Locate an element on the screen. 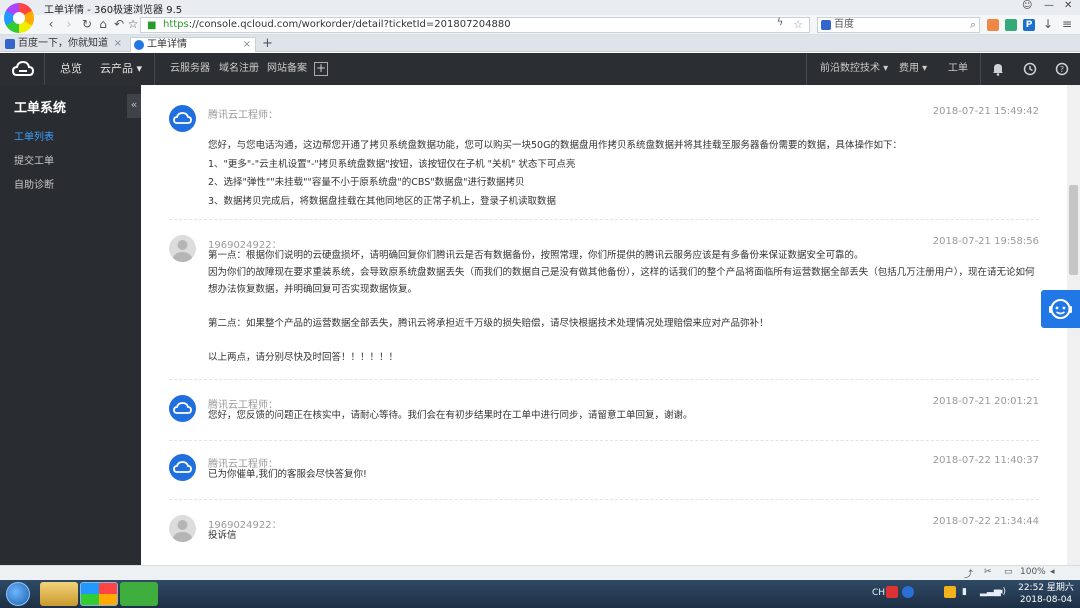 The width and height of the screenshot is (1080, 608). volume-tray-icon: ◂) is located at coordinates (1002, 592).